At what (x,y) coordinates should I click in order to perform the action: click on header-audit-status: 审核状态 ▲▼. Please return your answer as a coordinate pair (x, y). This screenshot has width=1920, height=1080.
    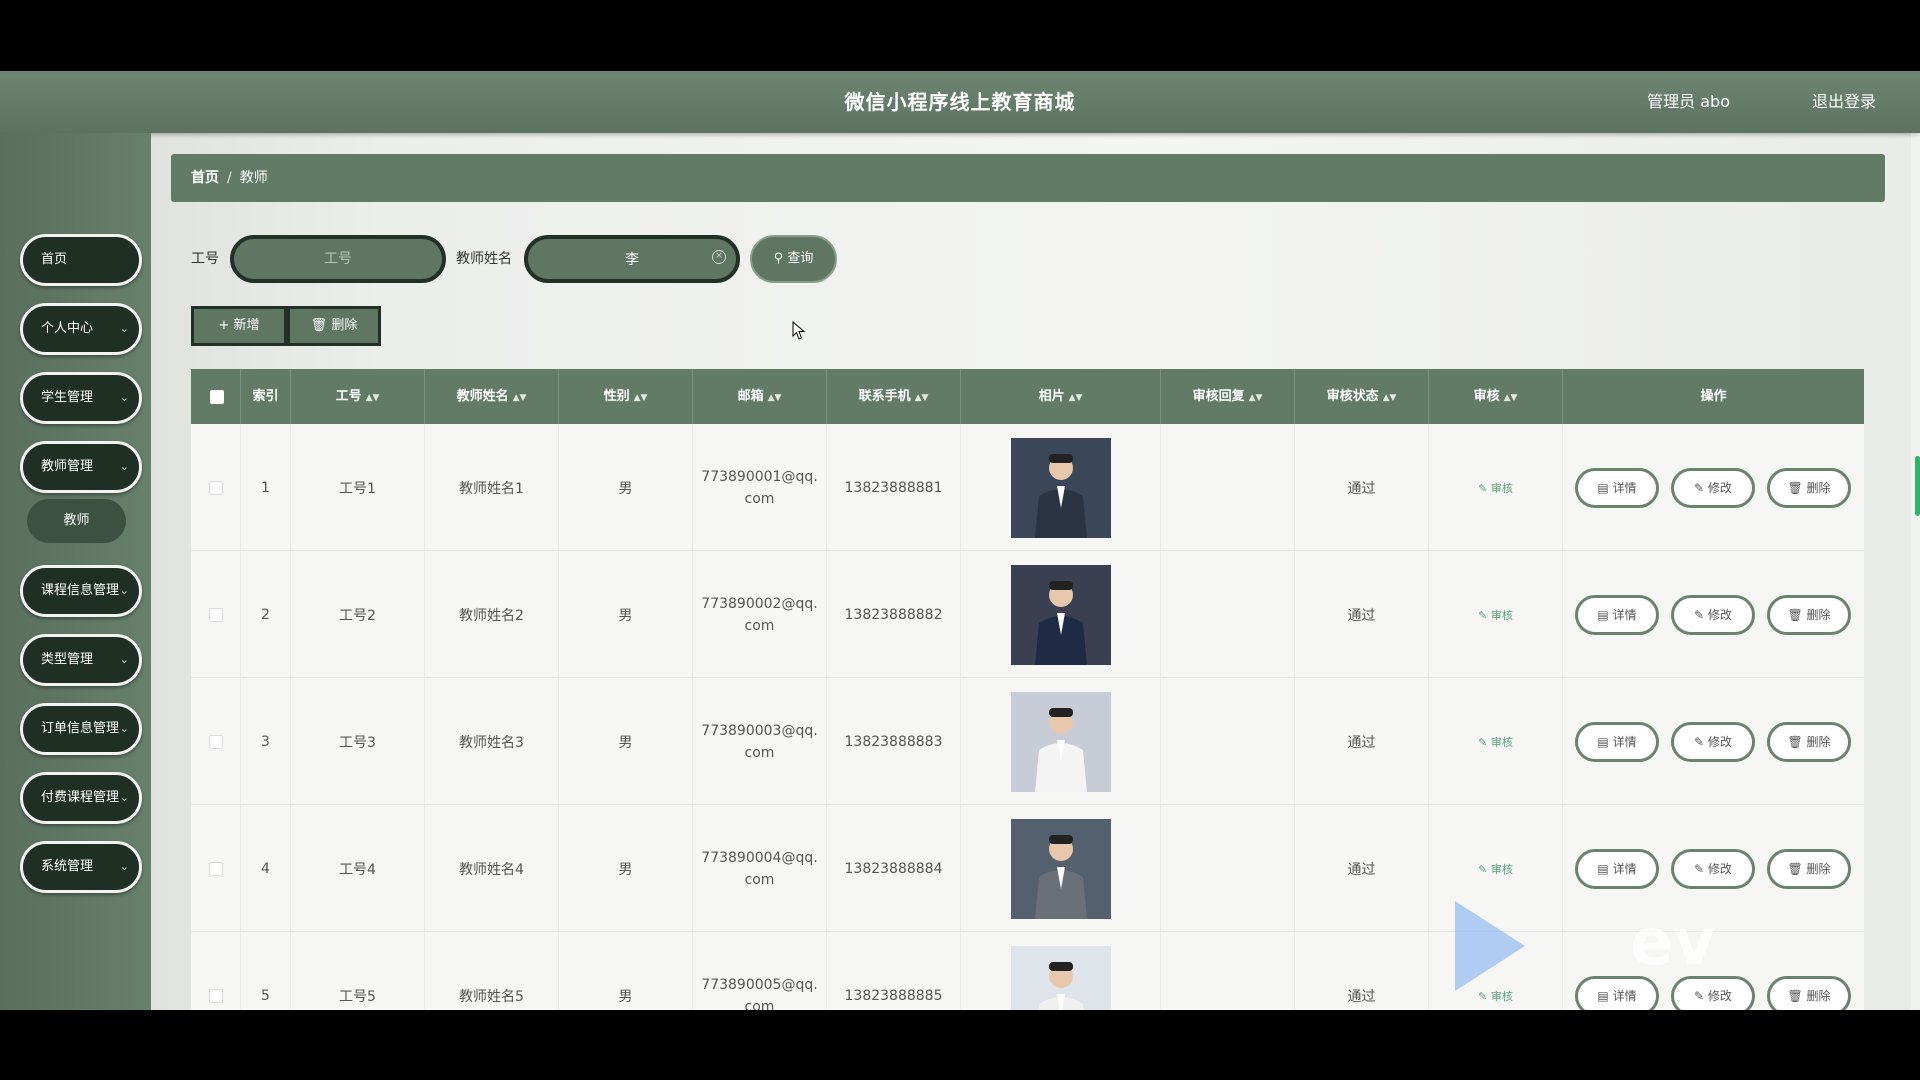
    Looking at the image, I should click on (1362, 396).